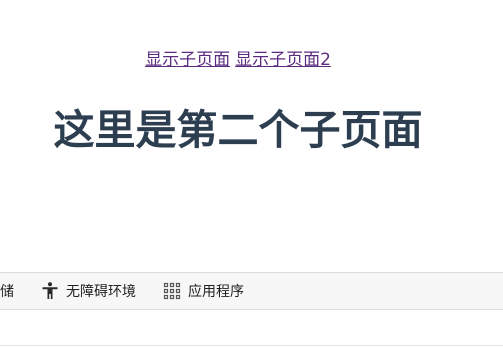  I want to click on page-heading: 这里是第二个子页面, so click(238, 130).